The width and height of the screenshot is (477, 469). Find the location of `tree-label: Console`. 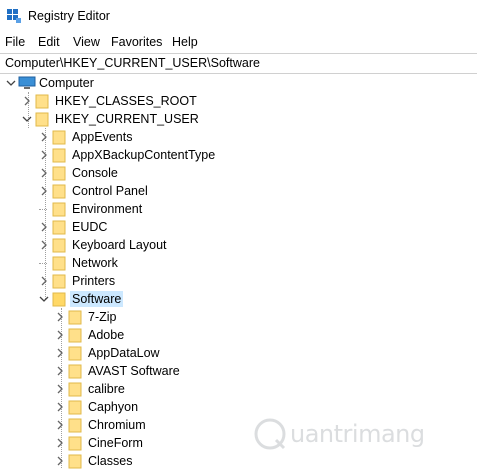

tree-label: Console is located at coordinates (95, 173).